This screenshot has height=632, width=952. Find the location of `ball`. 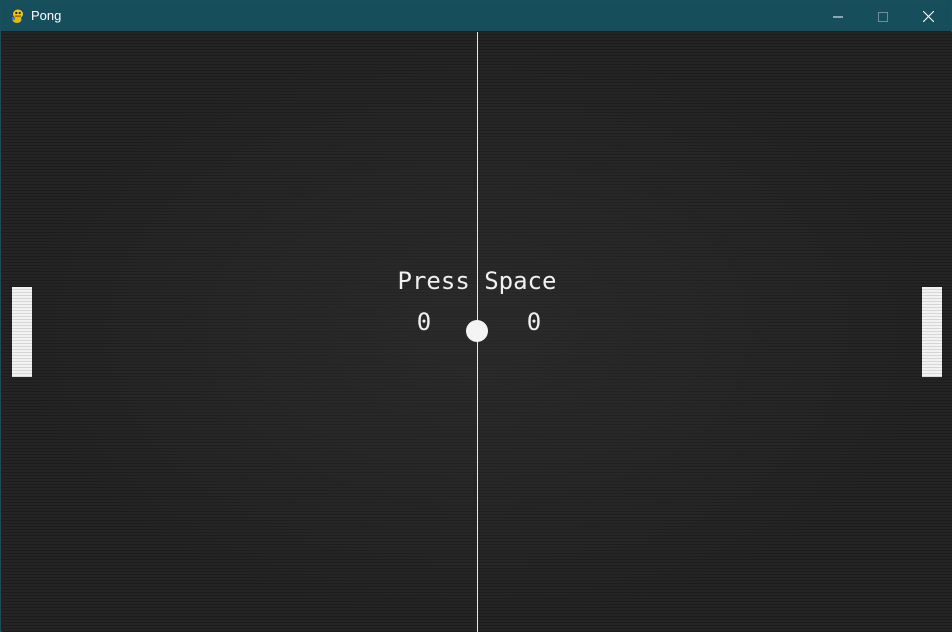

ball is located at coordinates (477, 331).